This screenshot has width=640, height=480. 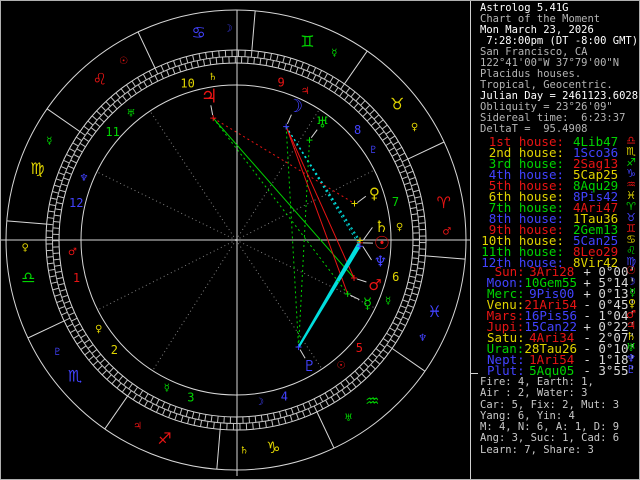 What do you see at coordinates (37, 168) in the screenshot?
I see `wheel-virgo-icon: ♍` at bounding box center [37, 168].